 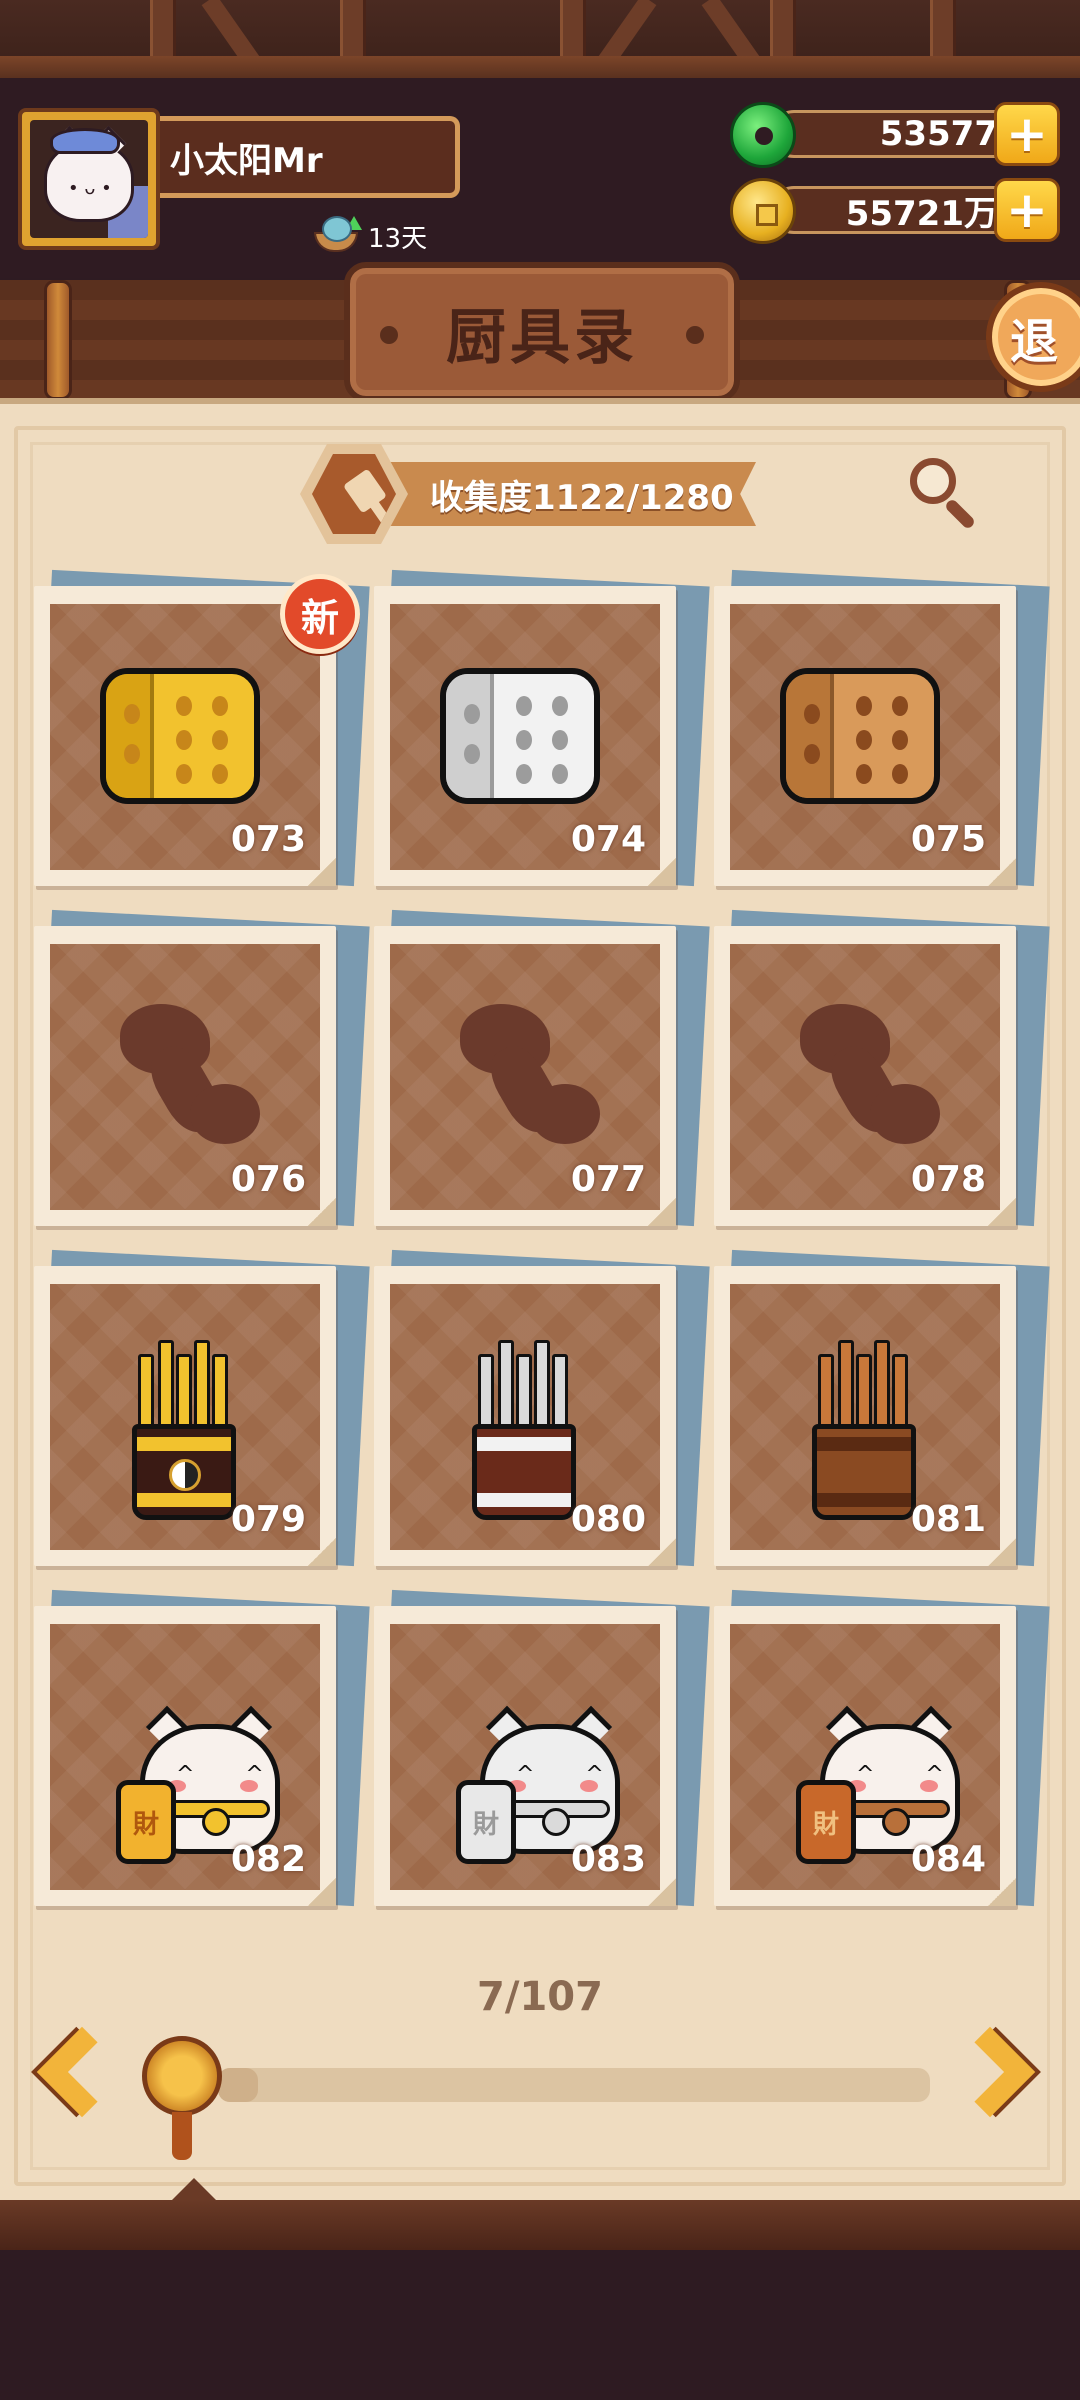 What do you see at coordinates (268, 1179) in the screenshot?
I see `item-number: 076` at bounding box center [268, 1179].